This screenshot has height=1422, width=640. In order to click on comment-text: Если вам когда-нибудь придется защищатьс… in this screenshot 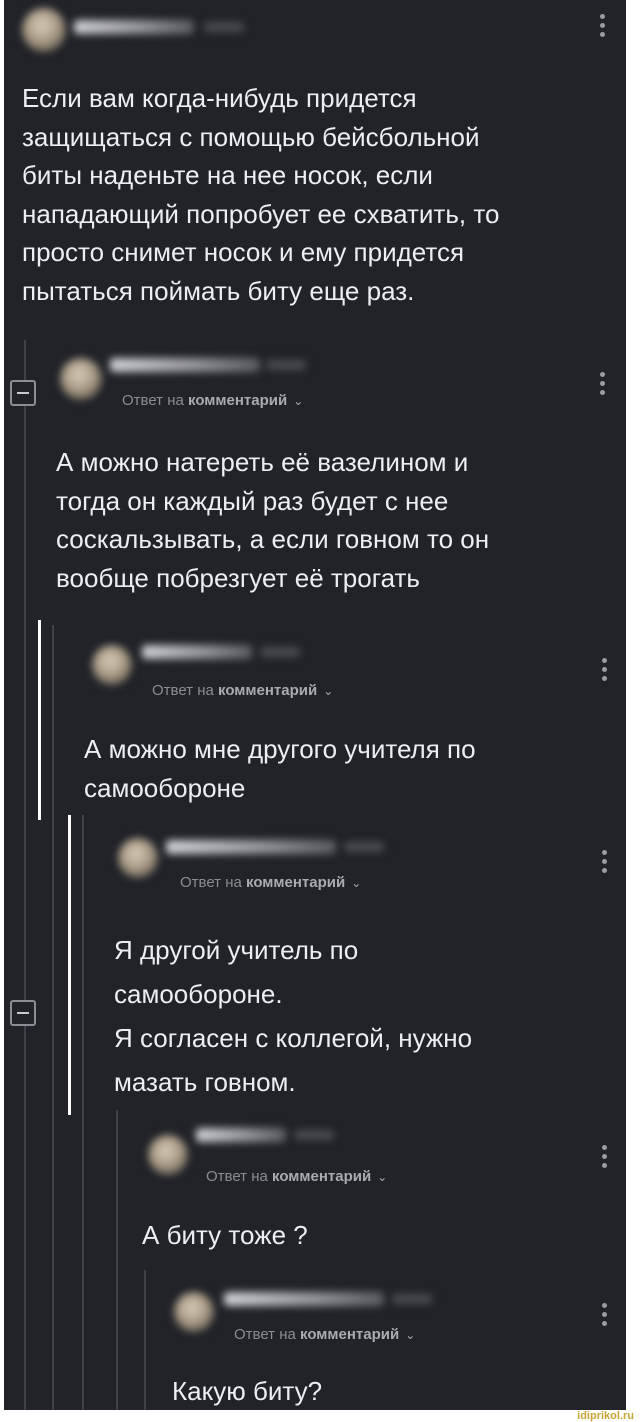, I will do `click(261, 194)`.